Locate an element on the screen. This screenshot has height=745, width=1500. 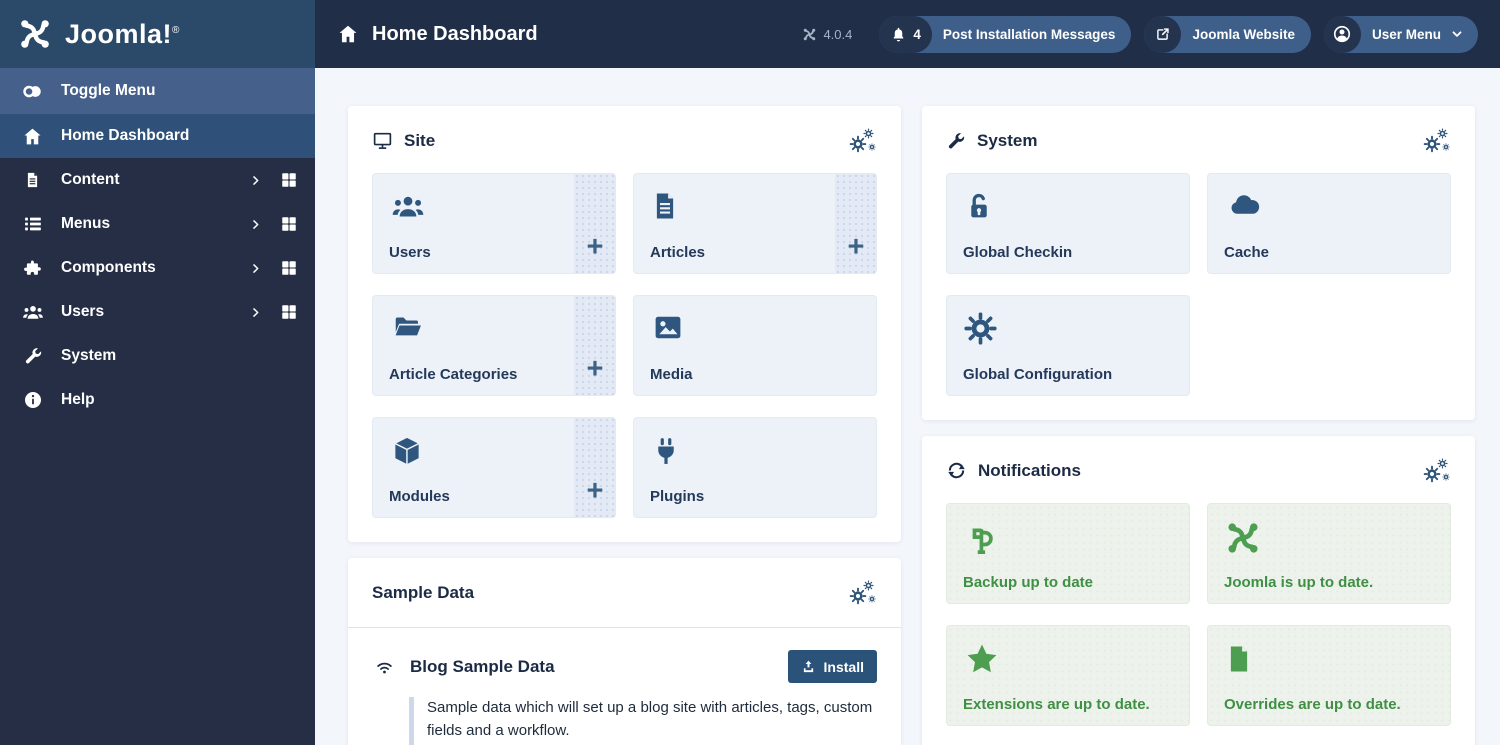
card-title: Notifications is located at coordinates (1029, 470).